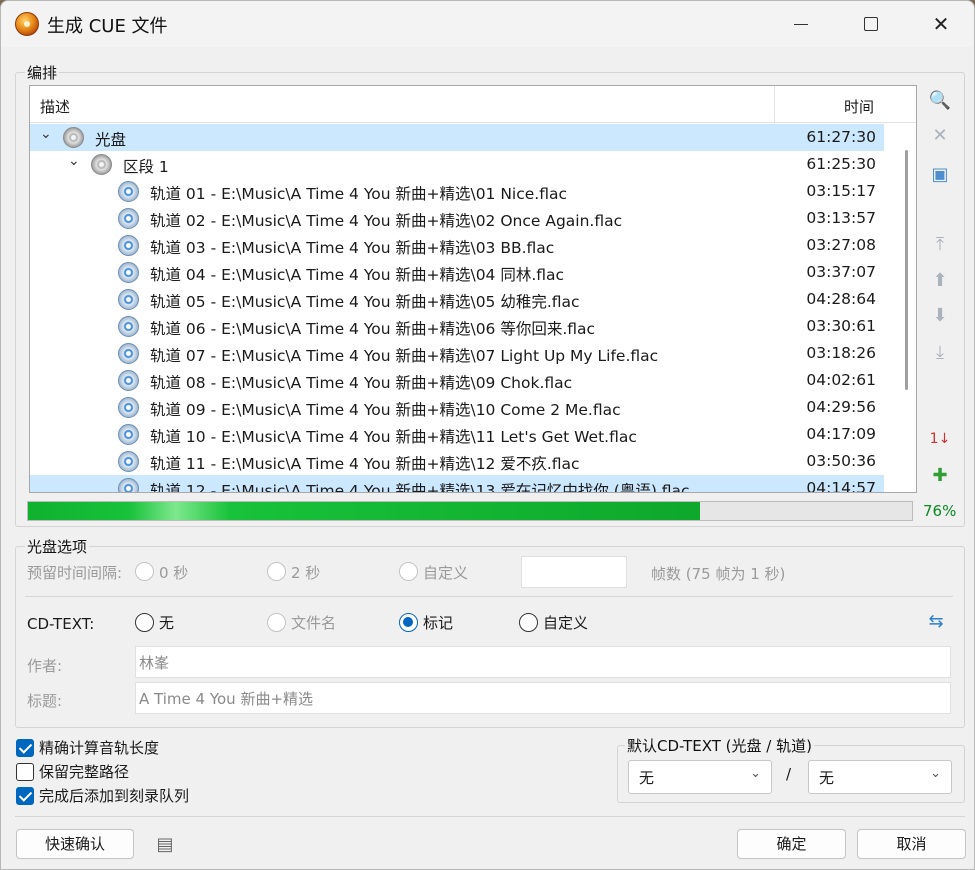  What do you see at coordinates (487, 24) in the screenshot?
I see `title-bar: 生成 CUE 文件 ✕` at bounding box center [487, 24].